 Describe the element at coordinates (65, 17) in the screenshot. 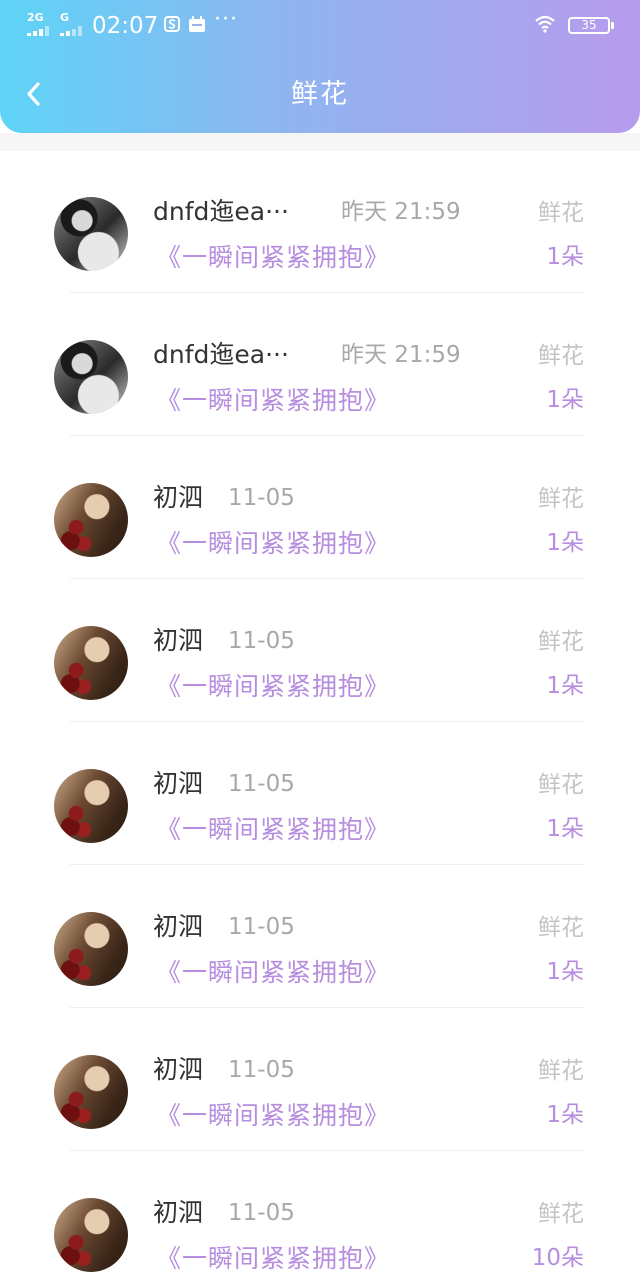

I see `signal-type-label-2: G` at that location.